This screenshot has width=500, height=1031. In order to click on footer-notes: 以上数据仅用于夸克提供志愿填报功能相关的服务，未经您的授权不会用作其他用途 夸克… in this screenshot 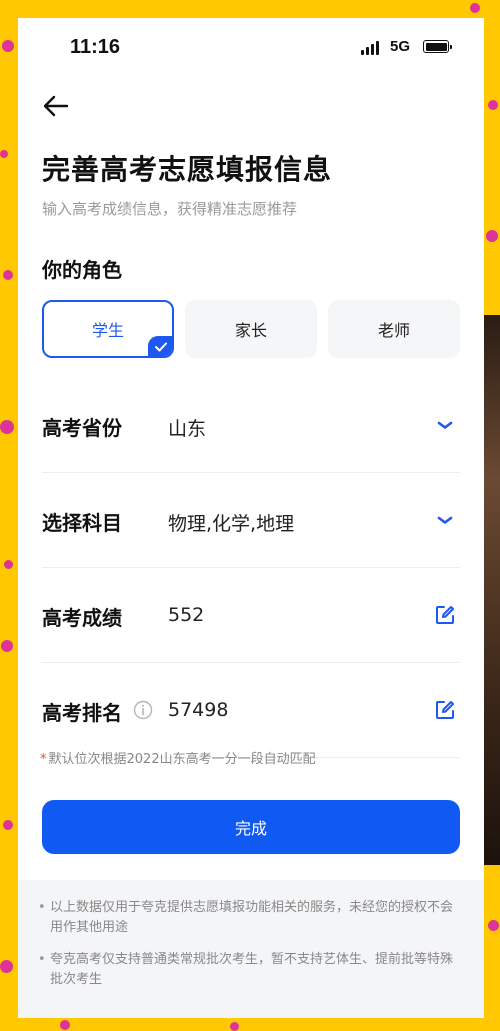, I will do `click(251, 949)`.